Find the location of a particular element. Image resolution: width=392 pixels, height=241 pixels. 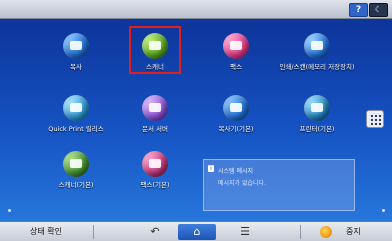

scanner-classic-icon is located at coordinates (76, 164).